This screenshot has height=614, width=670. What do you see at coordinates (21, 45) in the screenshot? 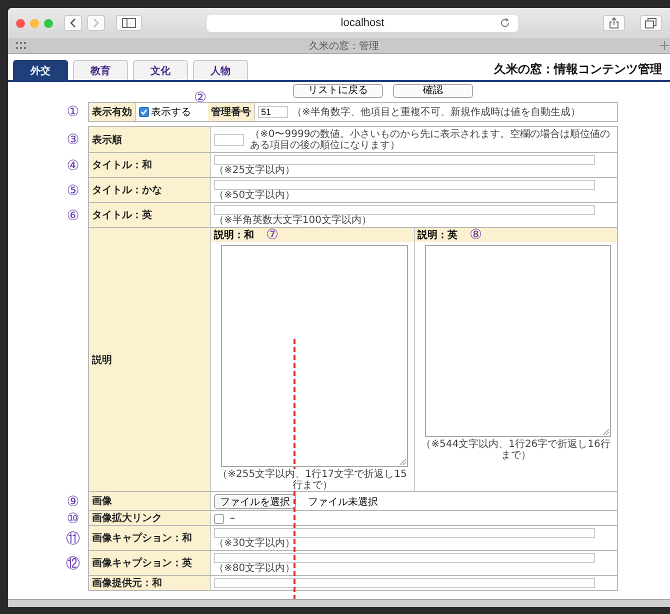
I see `grid-icon` at bounding box center [21, 45].